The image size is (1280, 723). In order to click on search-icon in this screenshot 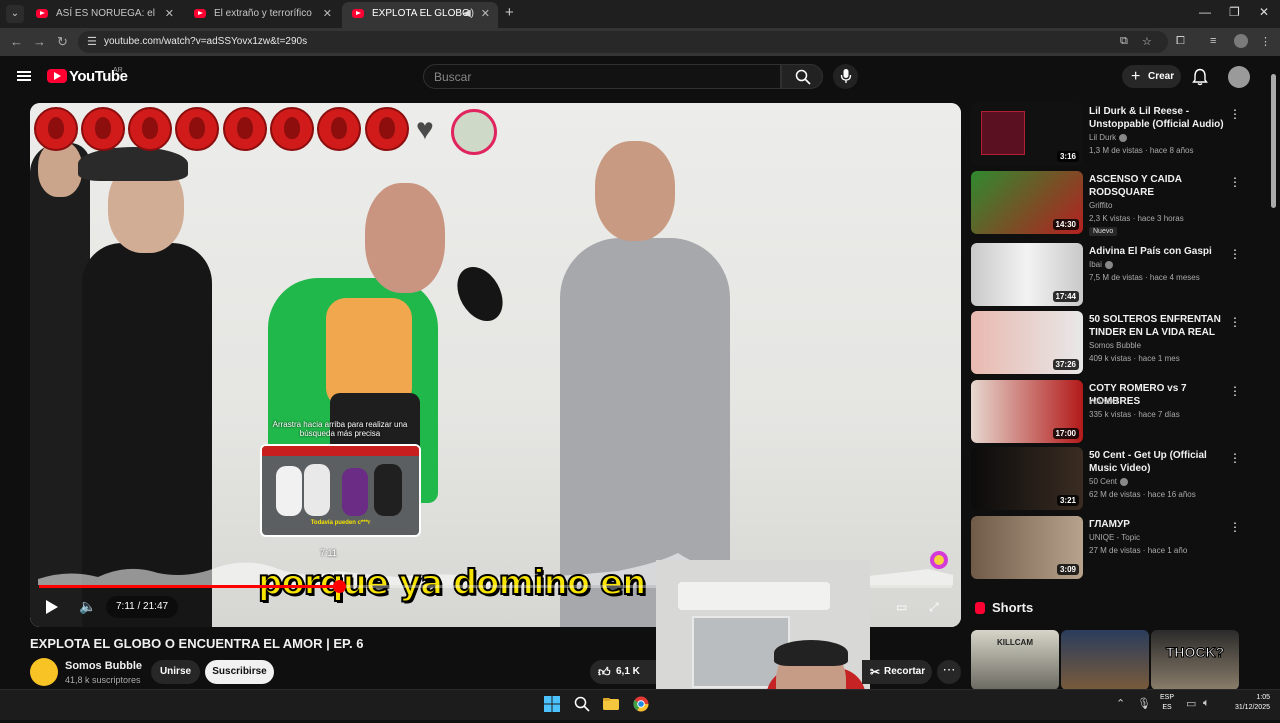, I will do `click(582, 704)`.